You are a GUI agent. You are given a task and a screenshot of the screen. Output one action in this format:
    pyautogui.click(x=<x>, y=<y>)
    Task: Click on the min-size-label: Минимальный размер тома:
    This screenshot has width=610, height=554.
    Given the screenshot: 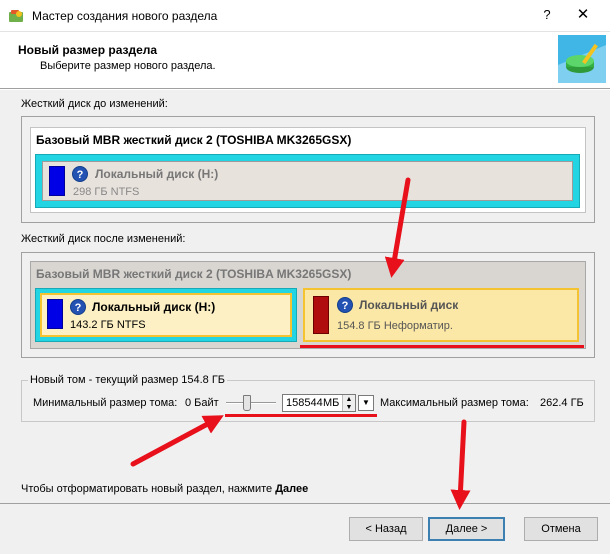 What is the action you would take?
    pyautogui.click(x=105, y=403)
    